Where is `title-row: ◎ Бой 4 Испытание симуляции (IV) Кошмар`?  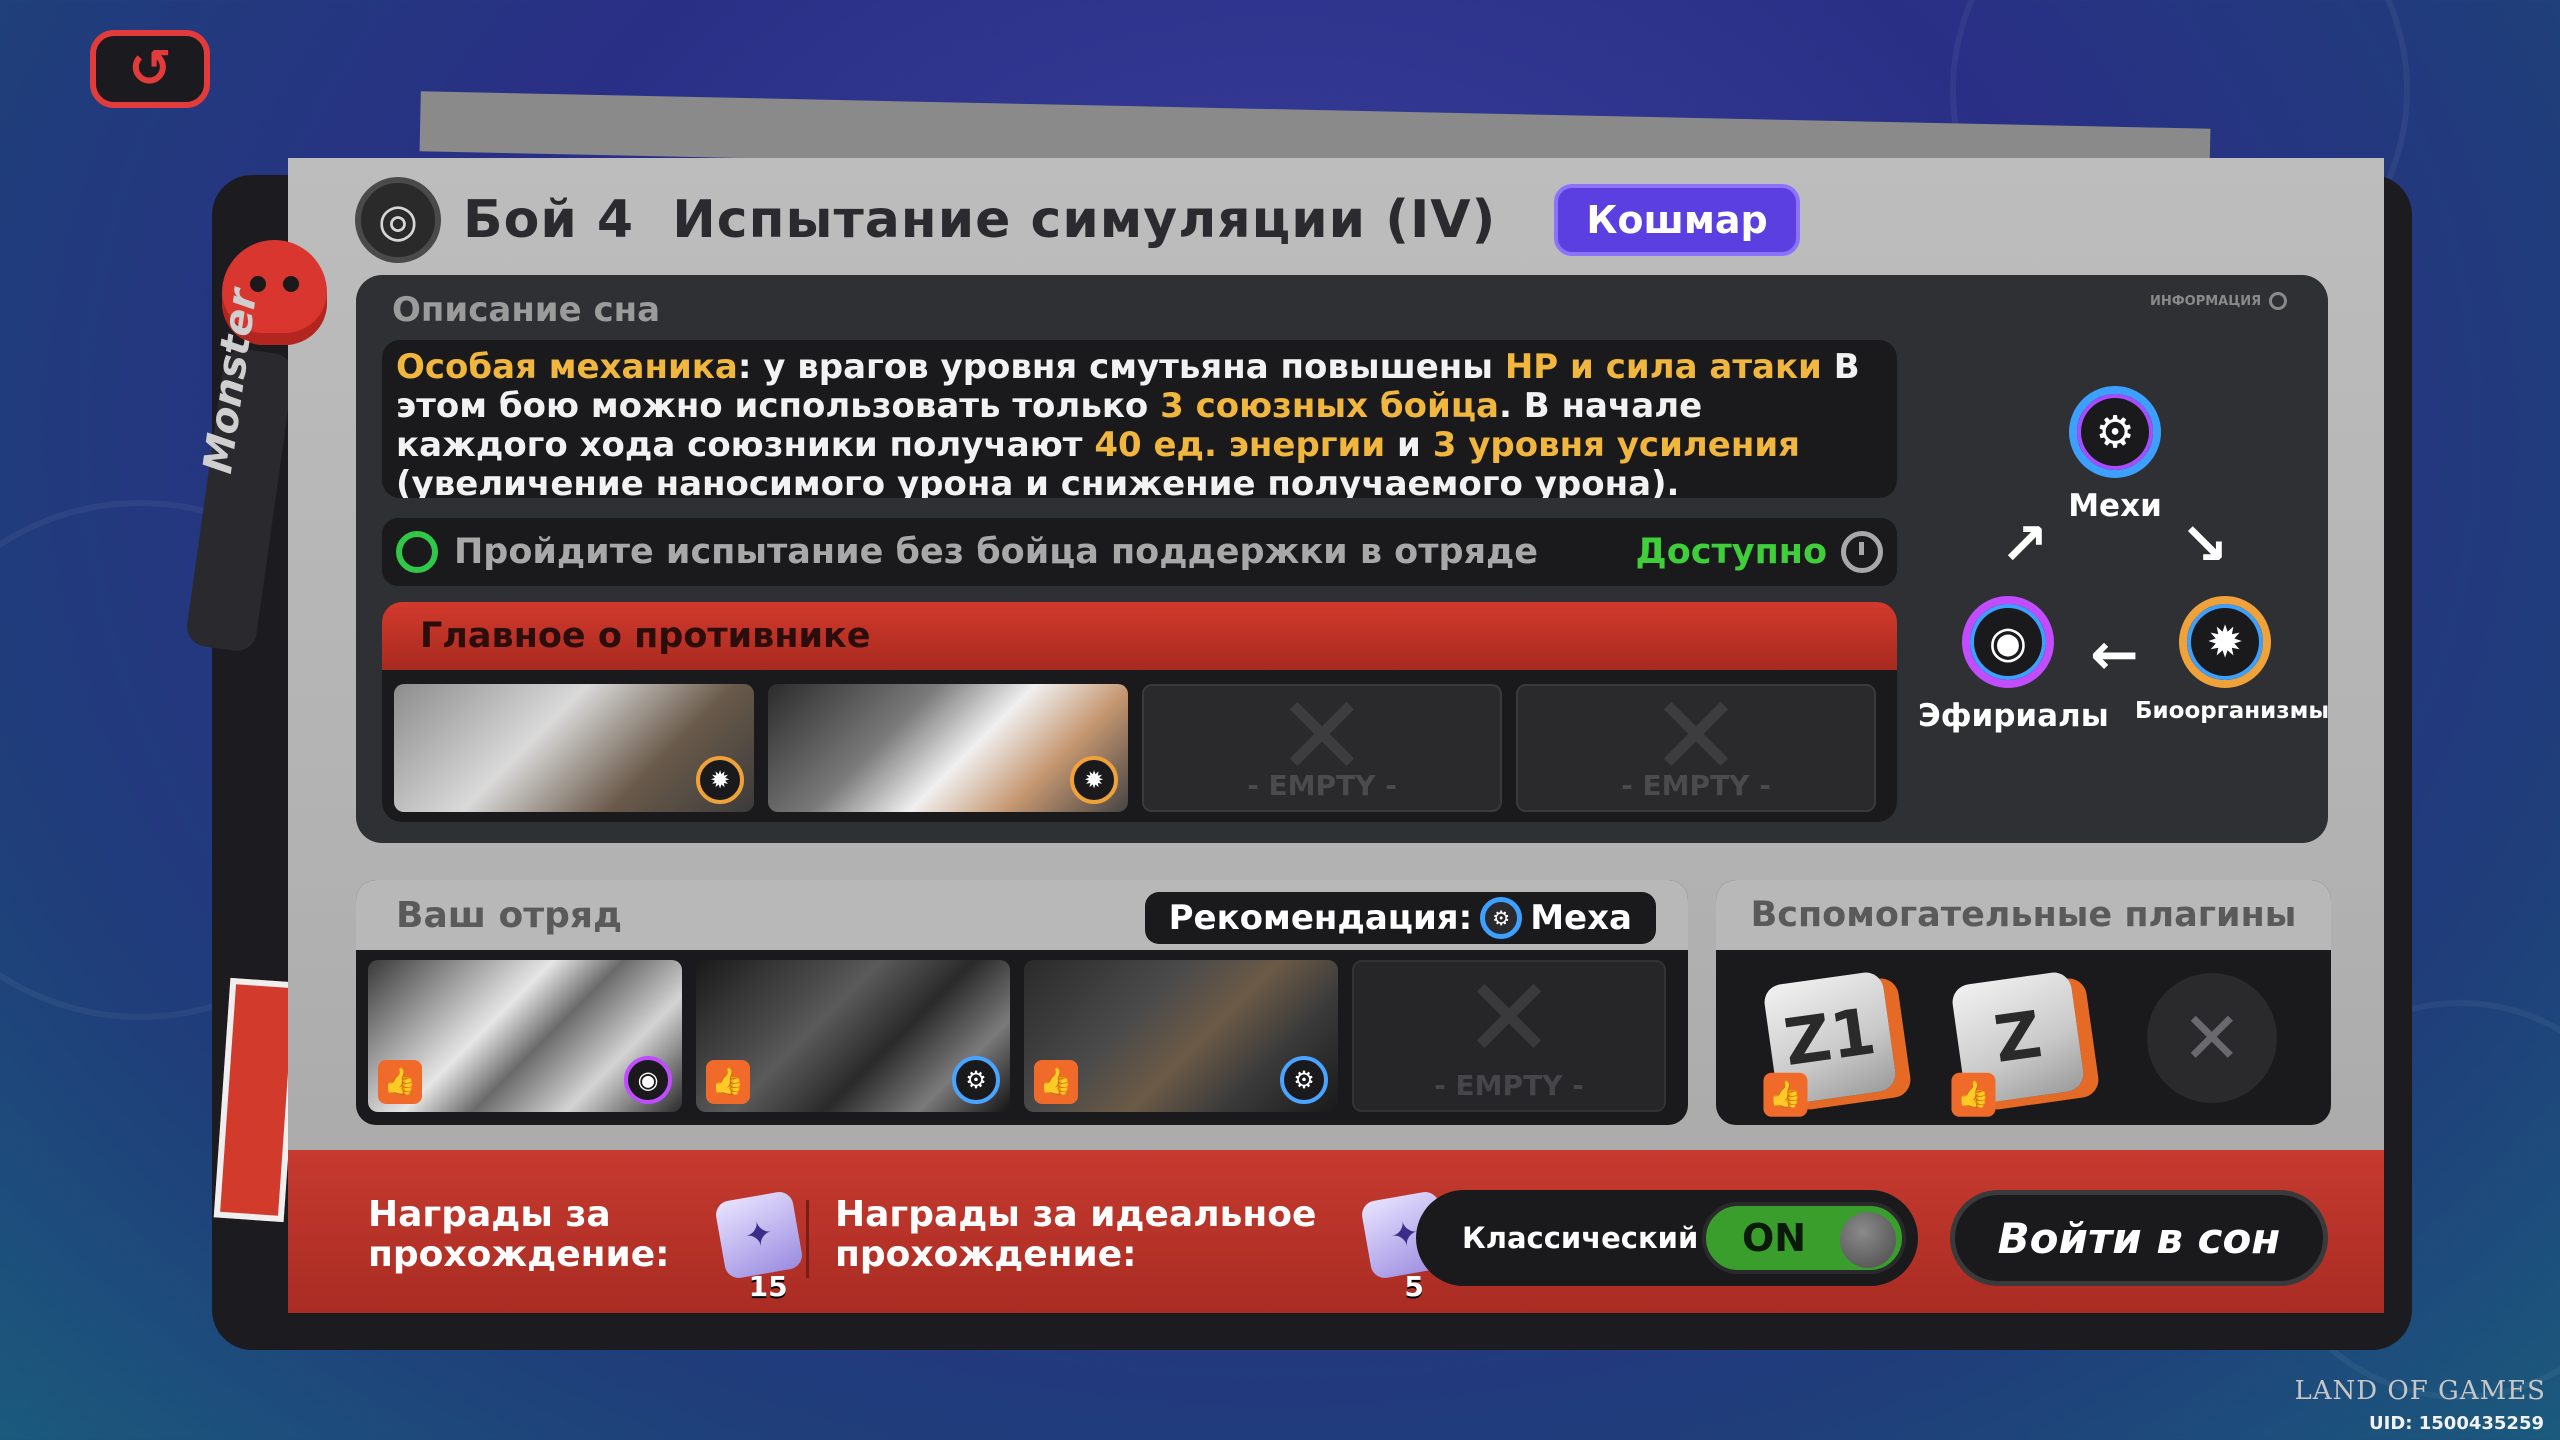 title-row: ◎ Бой 4 Испытание симуляции (IV) Кошмар is located at coordinates (1077, 220).